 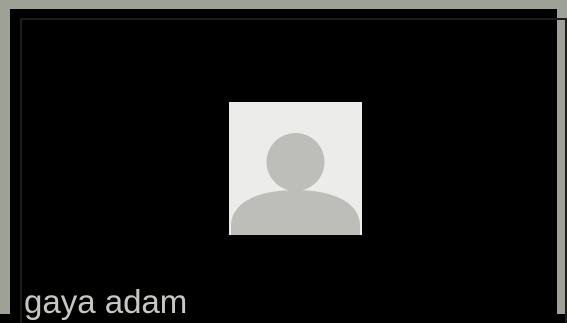 I want to click on participant-avatar, so click(x=295, y=168).